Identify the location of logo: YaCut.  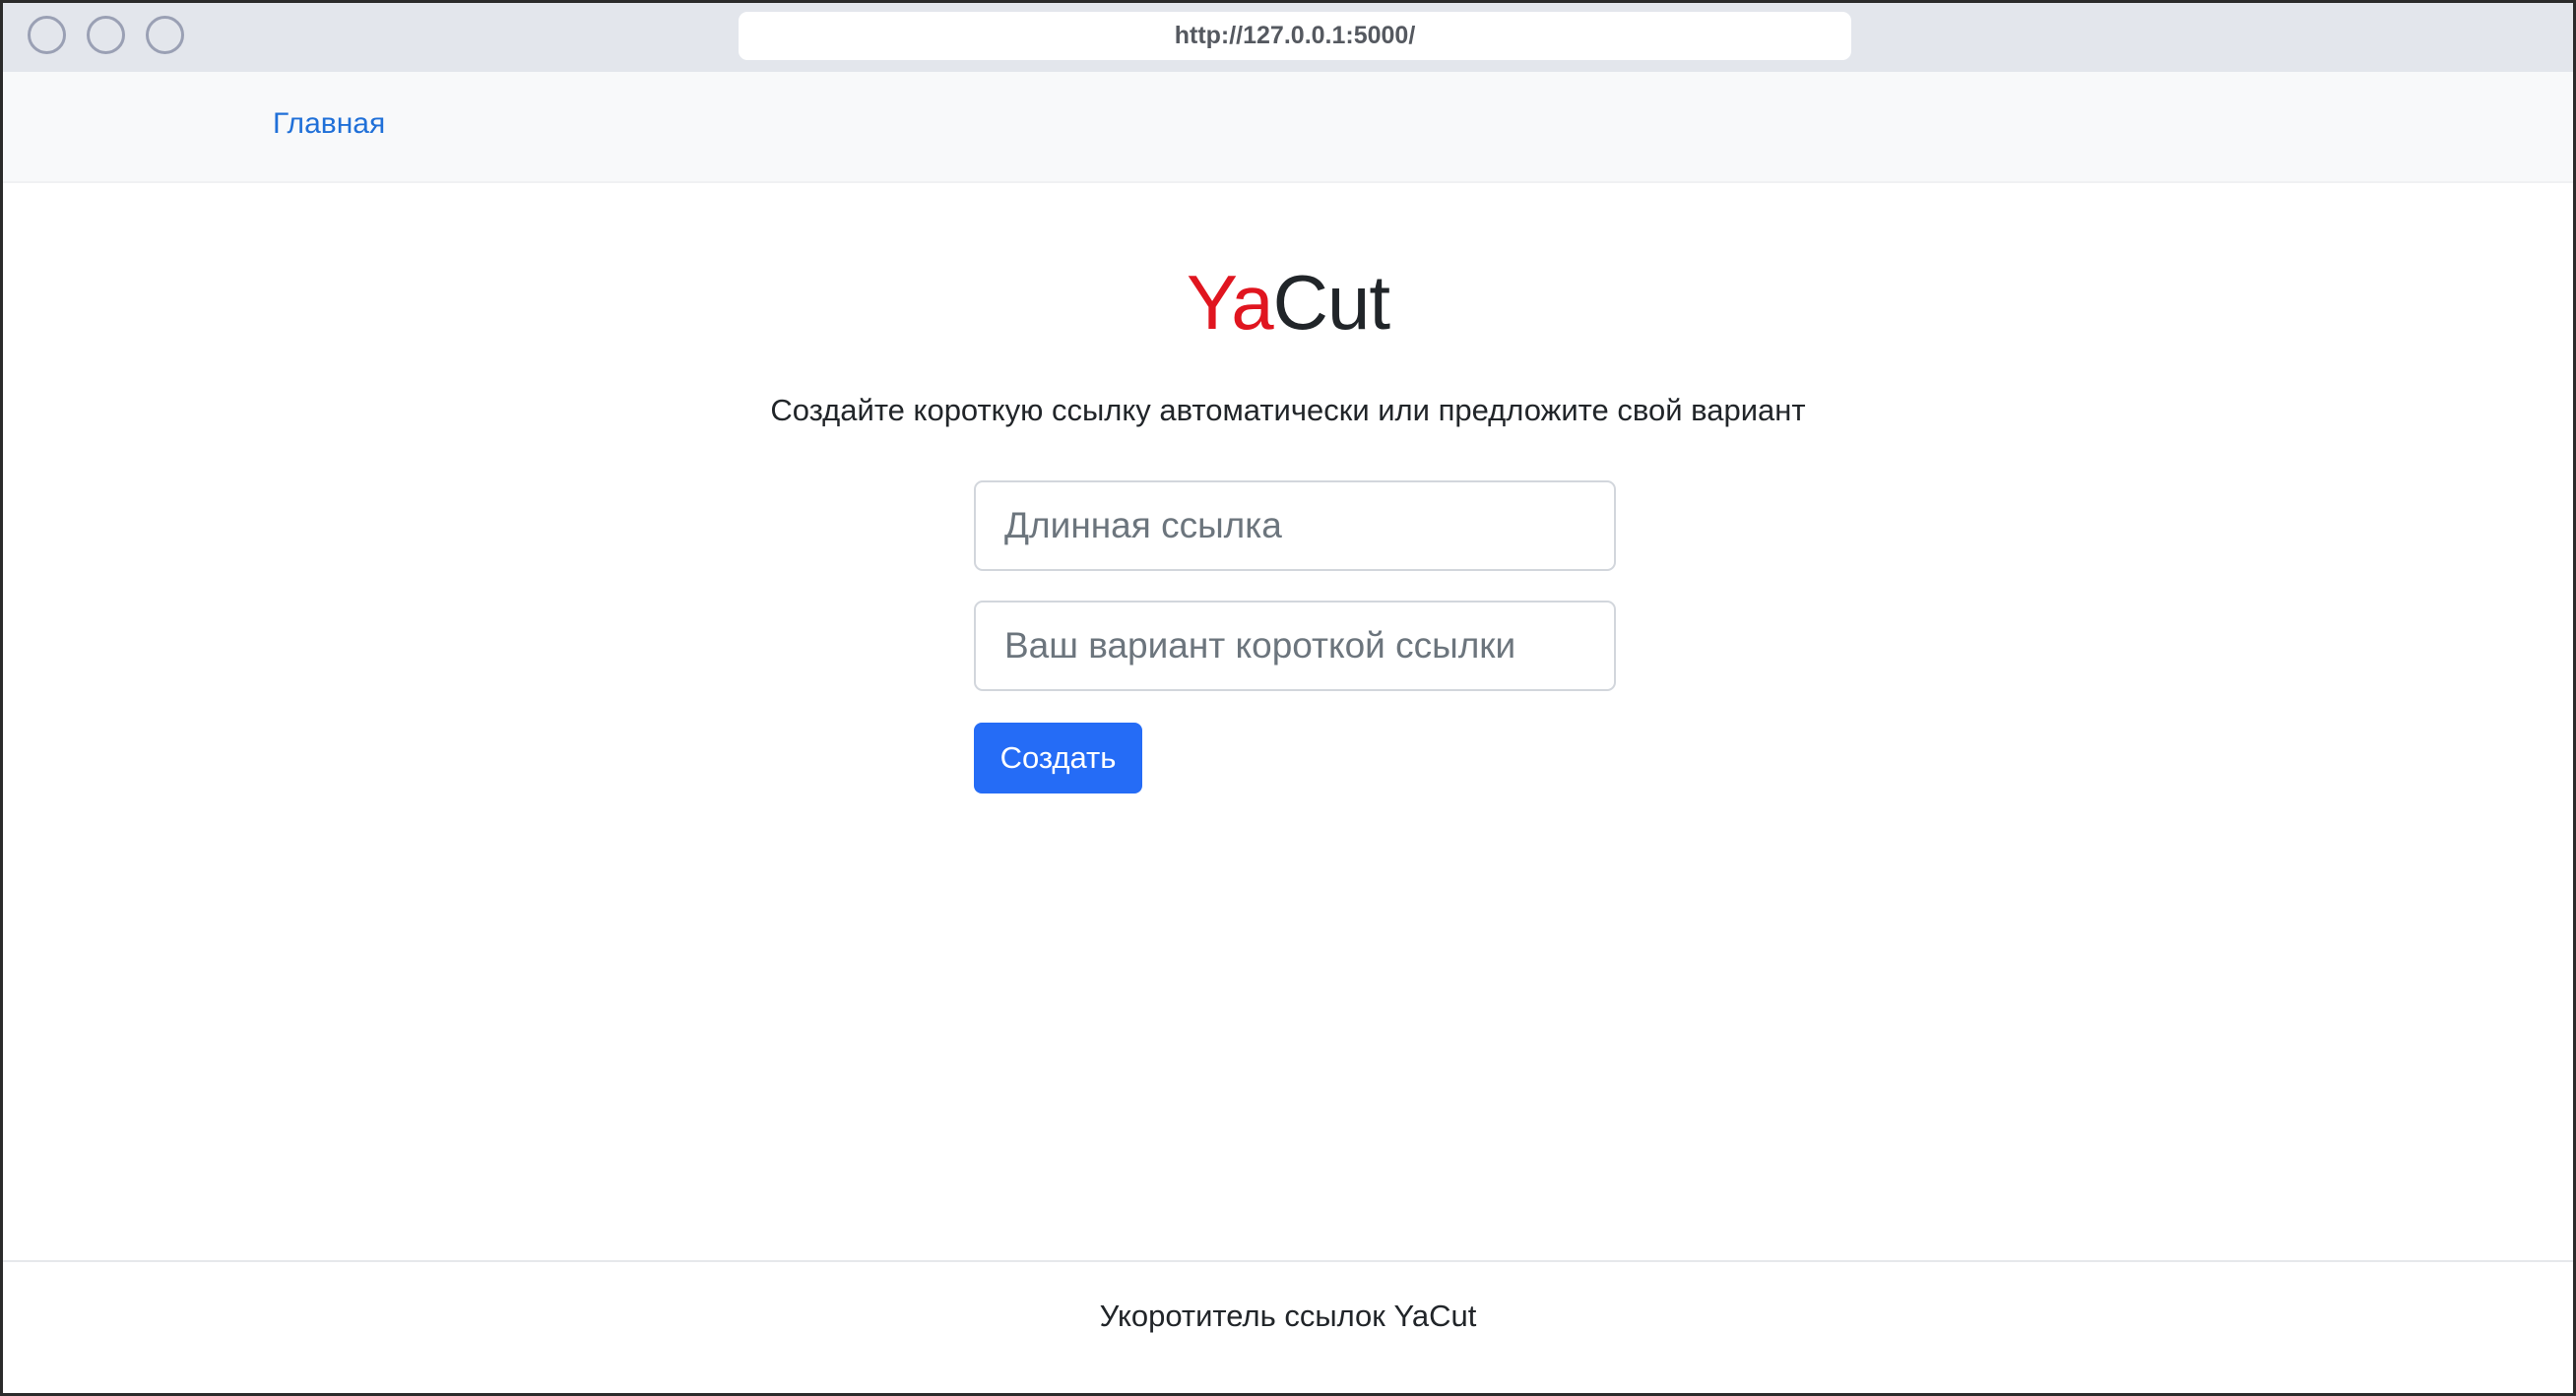
(1288, 302).